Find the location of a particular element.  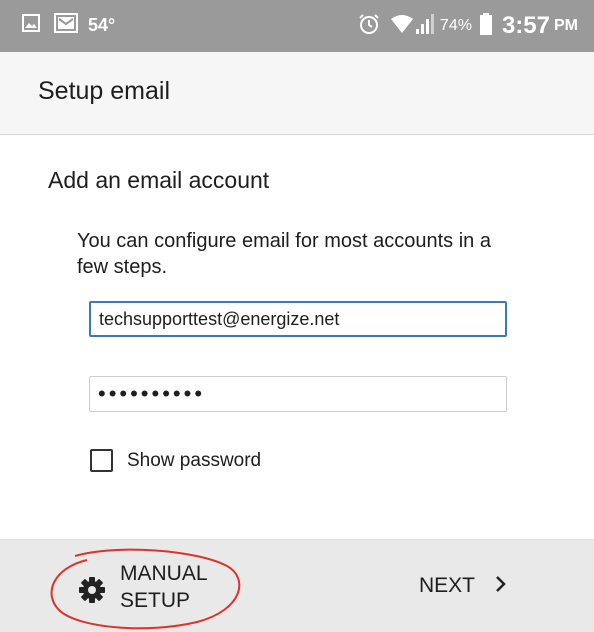

chevron-right-icon is located at coordinates (501, 586).